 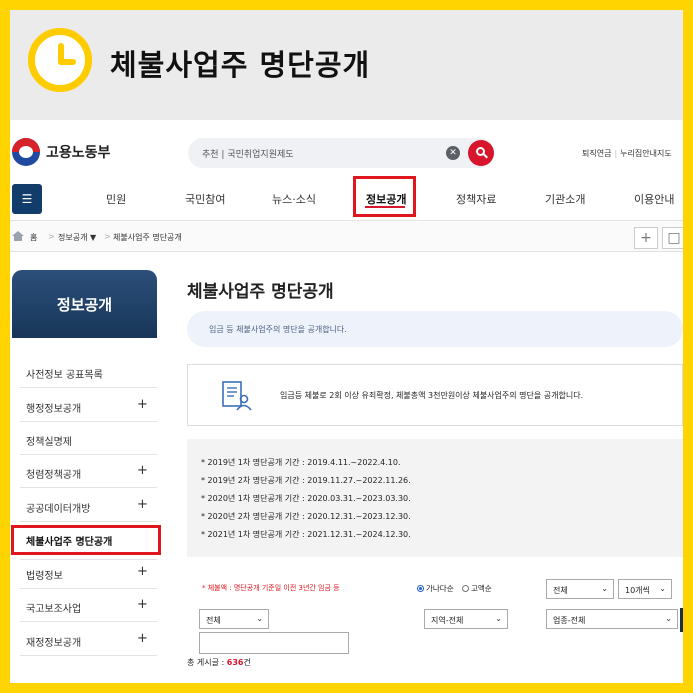 I want to click on gnb-item-about: 기관소개, so click(x=565, y=199).